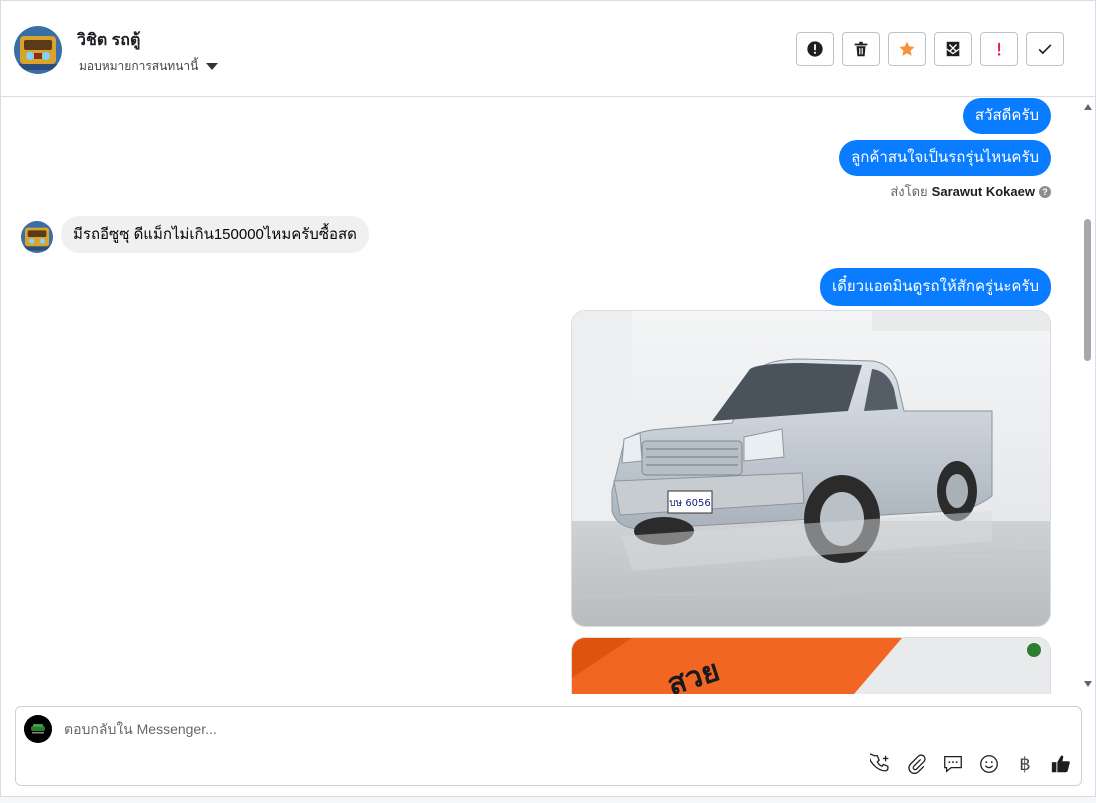  Describe the element at coordinates (548, 49) in the screenshot. I see `conversation-header: วิชิต รถตู้ มอบหมายการสนทนานี้` at that location.